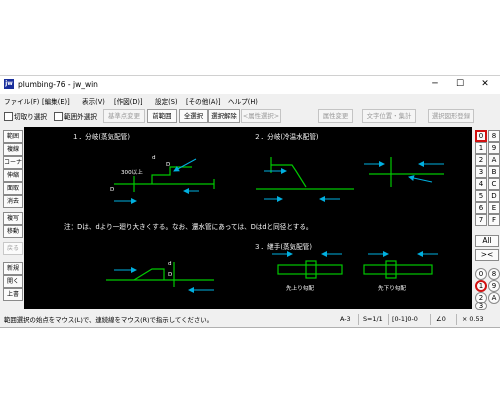 The image size is (500, 400). What do you see at coordinates (21, 101) in the screenshot?
I see `menu-file: ファイル(F)` at bounding box center [21, 101].